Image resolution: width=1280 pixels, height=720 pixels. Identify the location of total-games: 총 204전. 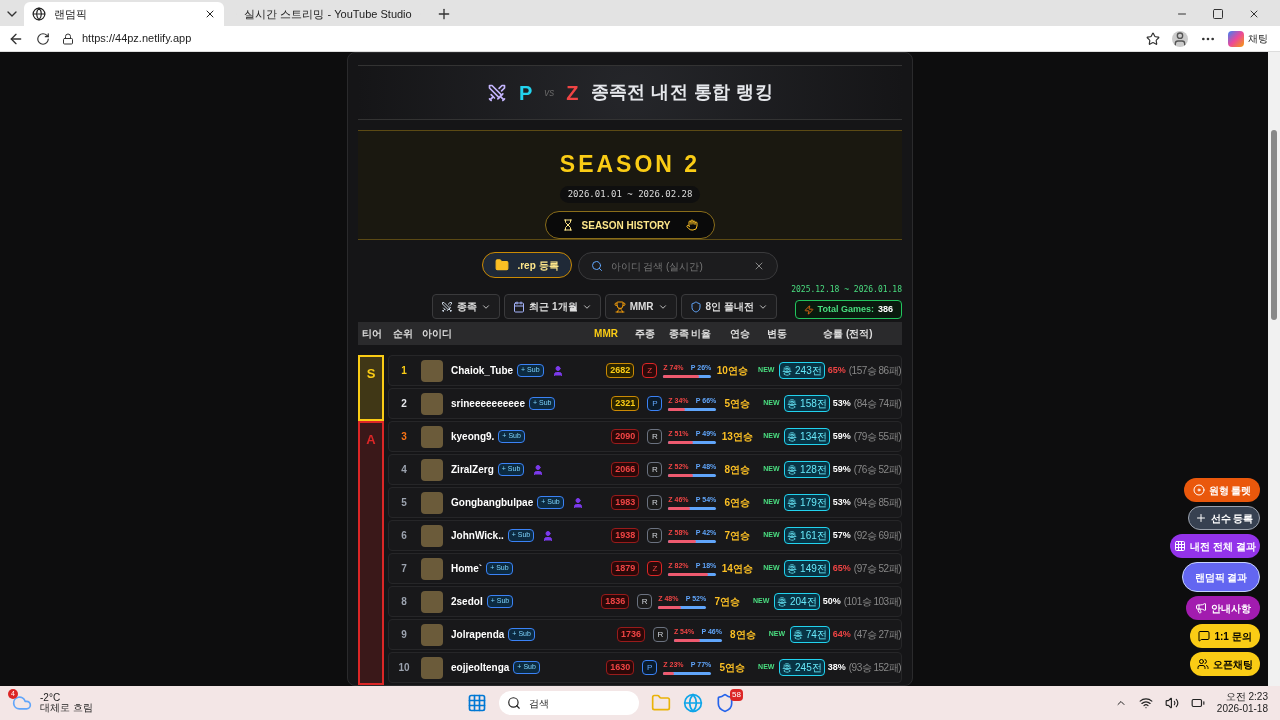
(797, 601).